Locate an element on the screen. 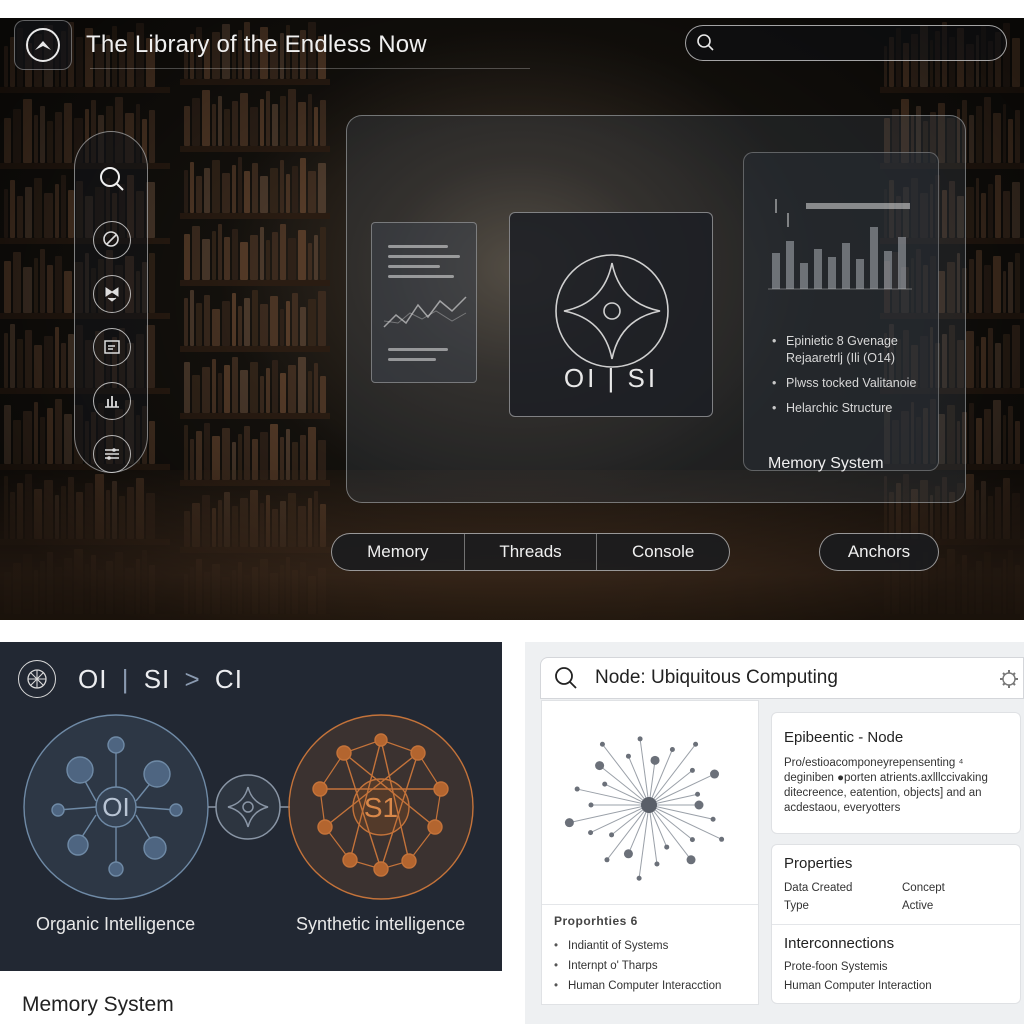 Image resolution: width=1024 pixels, height=1024 pixels. epi-line: ditecreence, eatention, objects] and an is located at coordinates (883, 793).